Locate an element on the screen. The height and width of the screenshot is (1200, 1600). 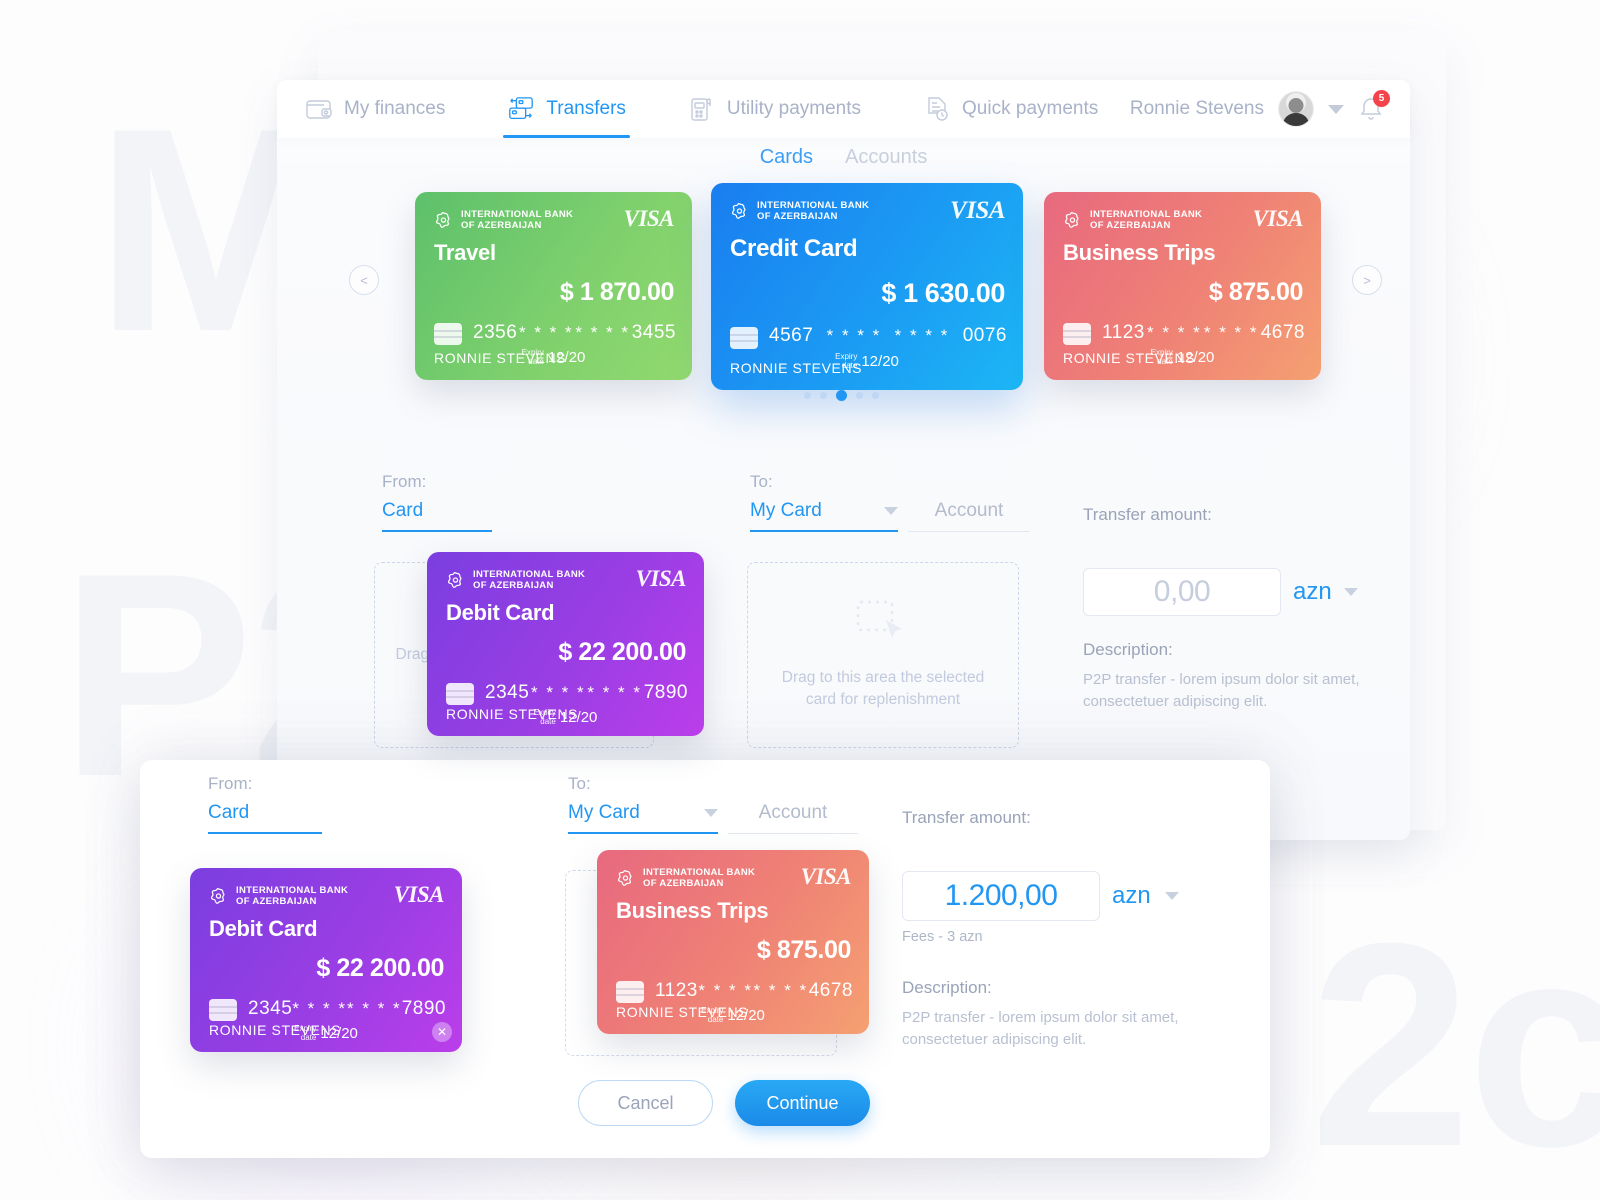
front-from-label: From: is located at coordinates (230, 783).